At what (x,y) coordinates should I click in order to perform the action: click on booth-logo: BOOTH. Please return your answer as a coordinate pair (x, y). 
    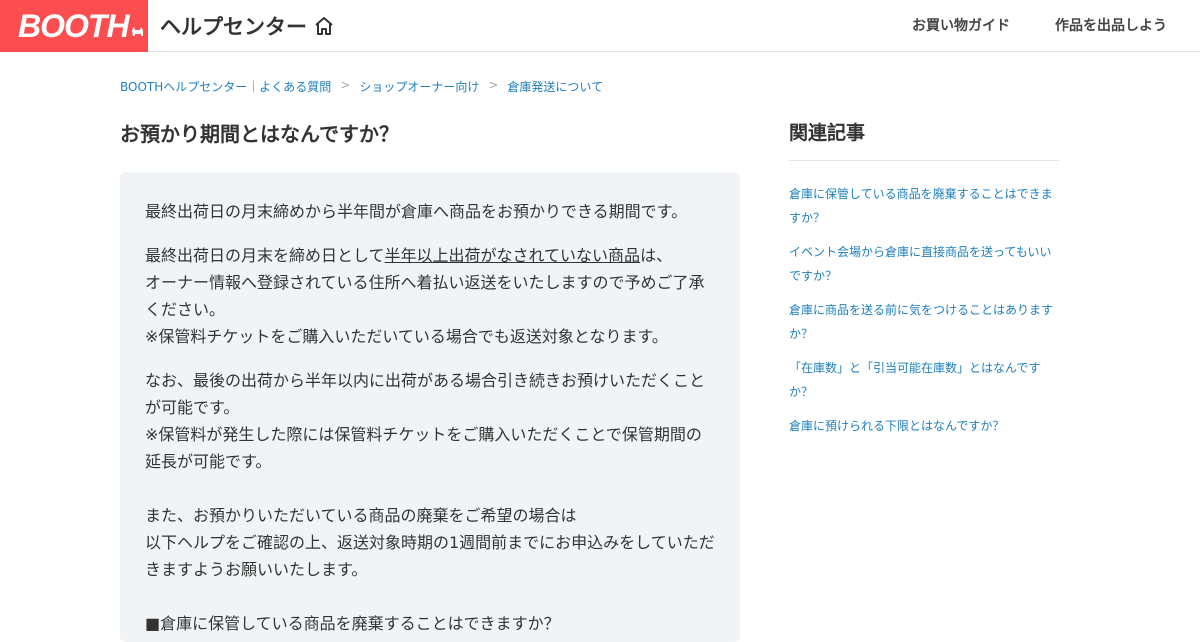
    Looking at the image, I should click on (74, 26).